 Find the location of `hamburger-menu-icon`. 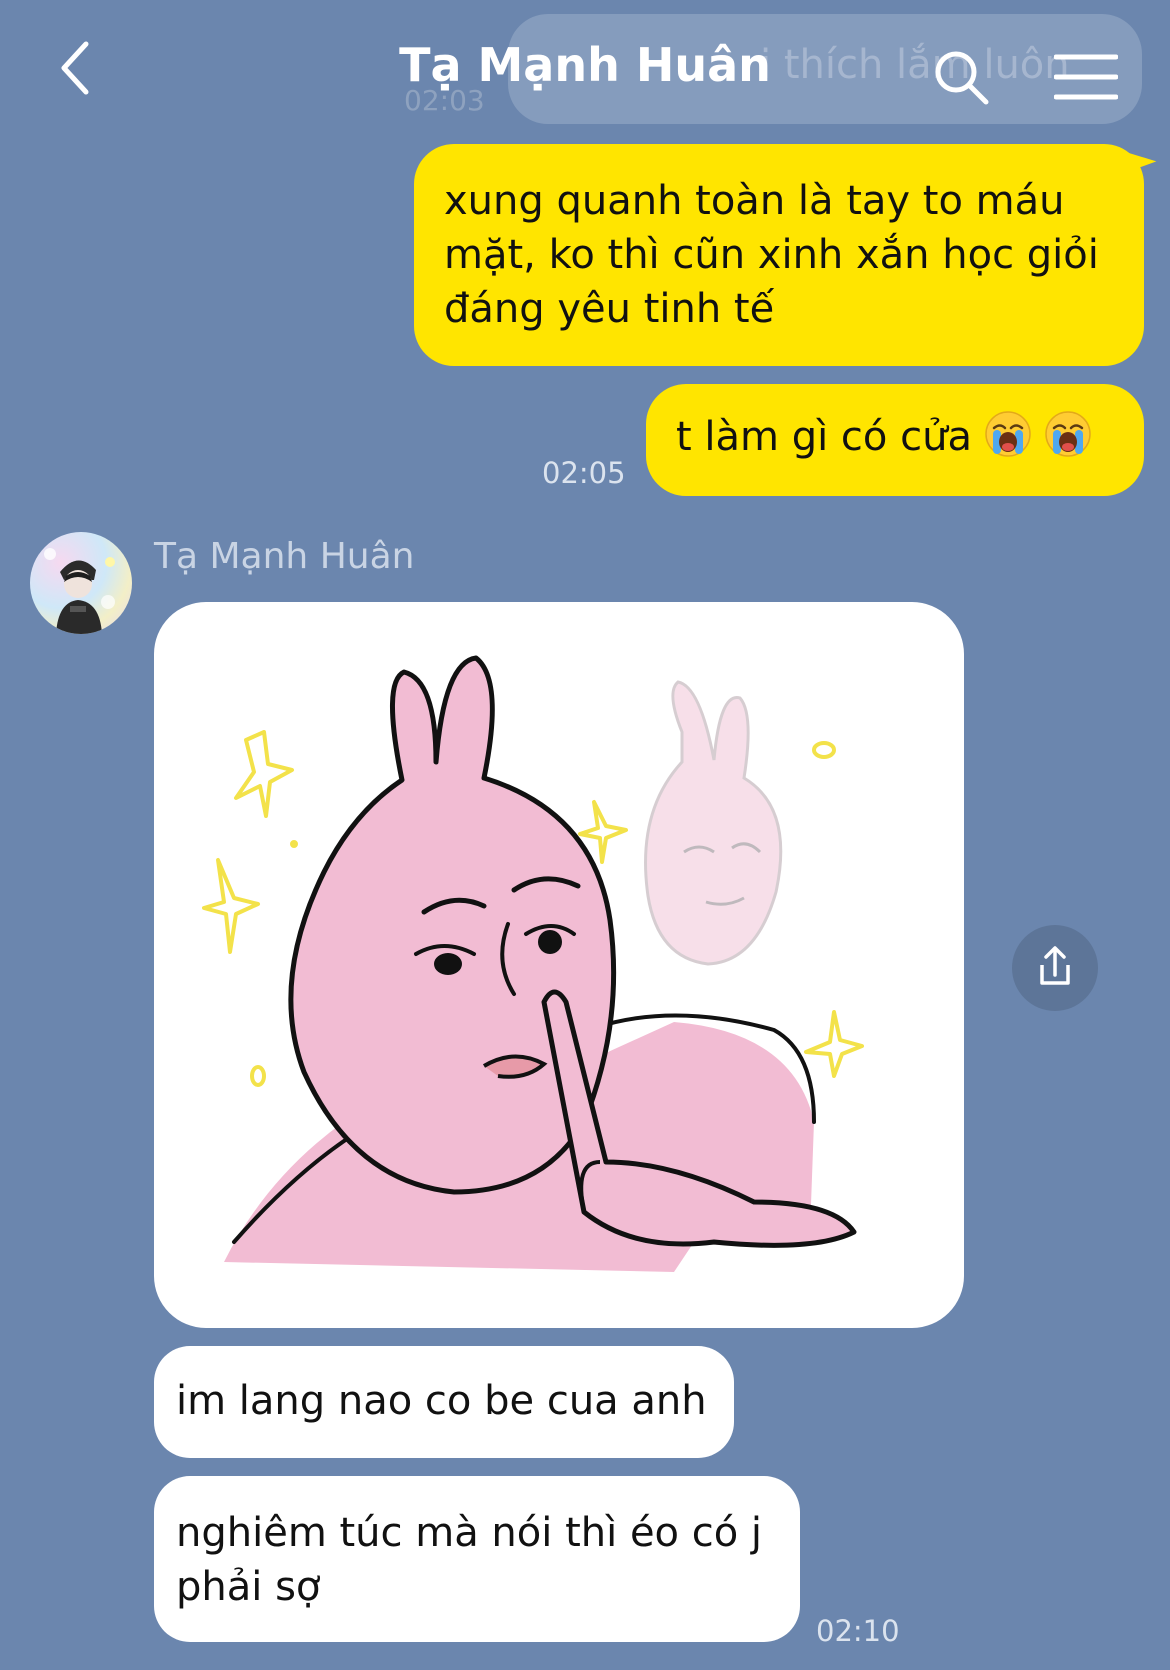

hamburger-menu-icon is located at coordinates (1086, 77).